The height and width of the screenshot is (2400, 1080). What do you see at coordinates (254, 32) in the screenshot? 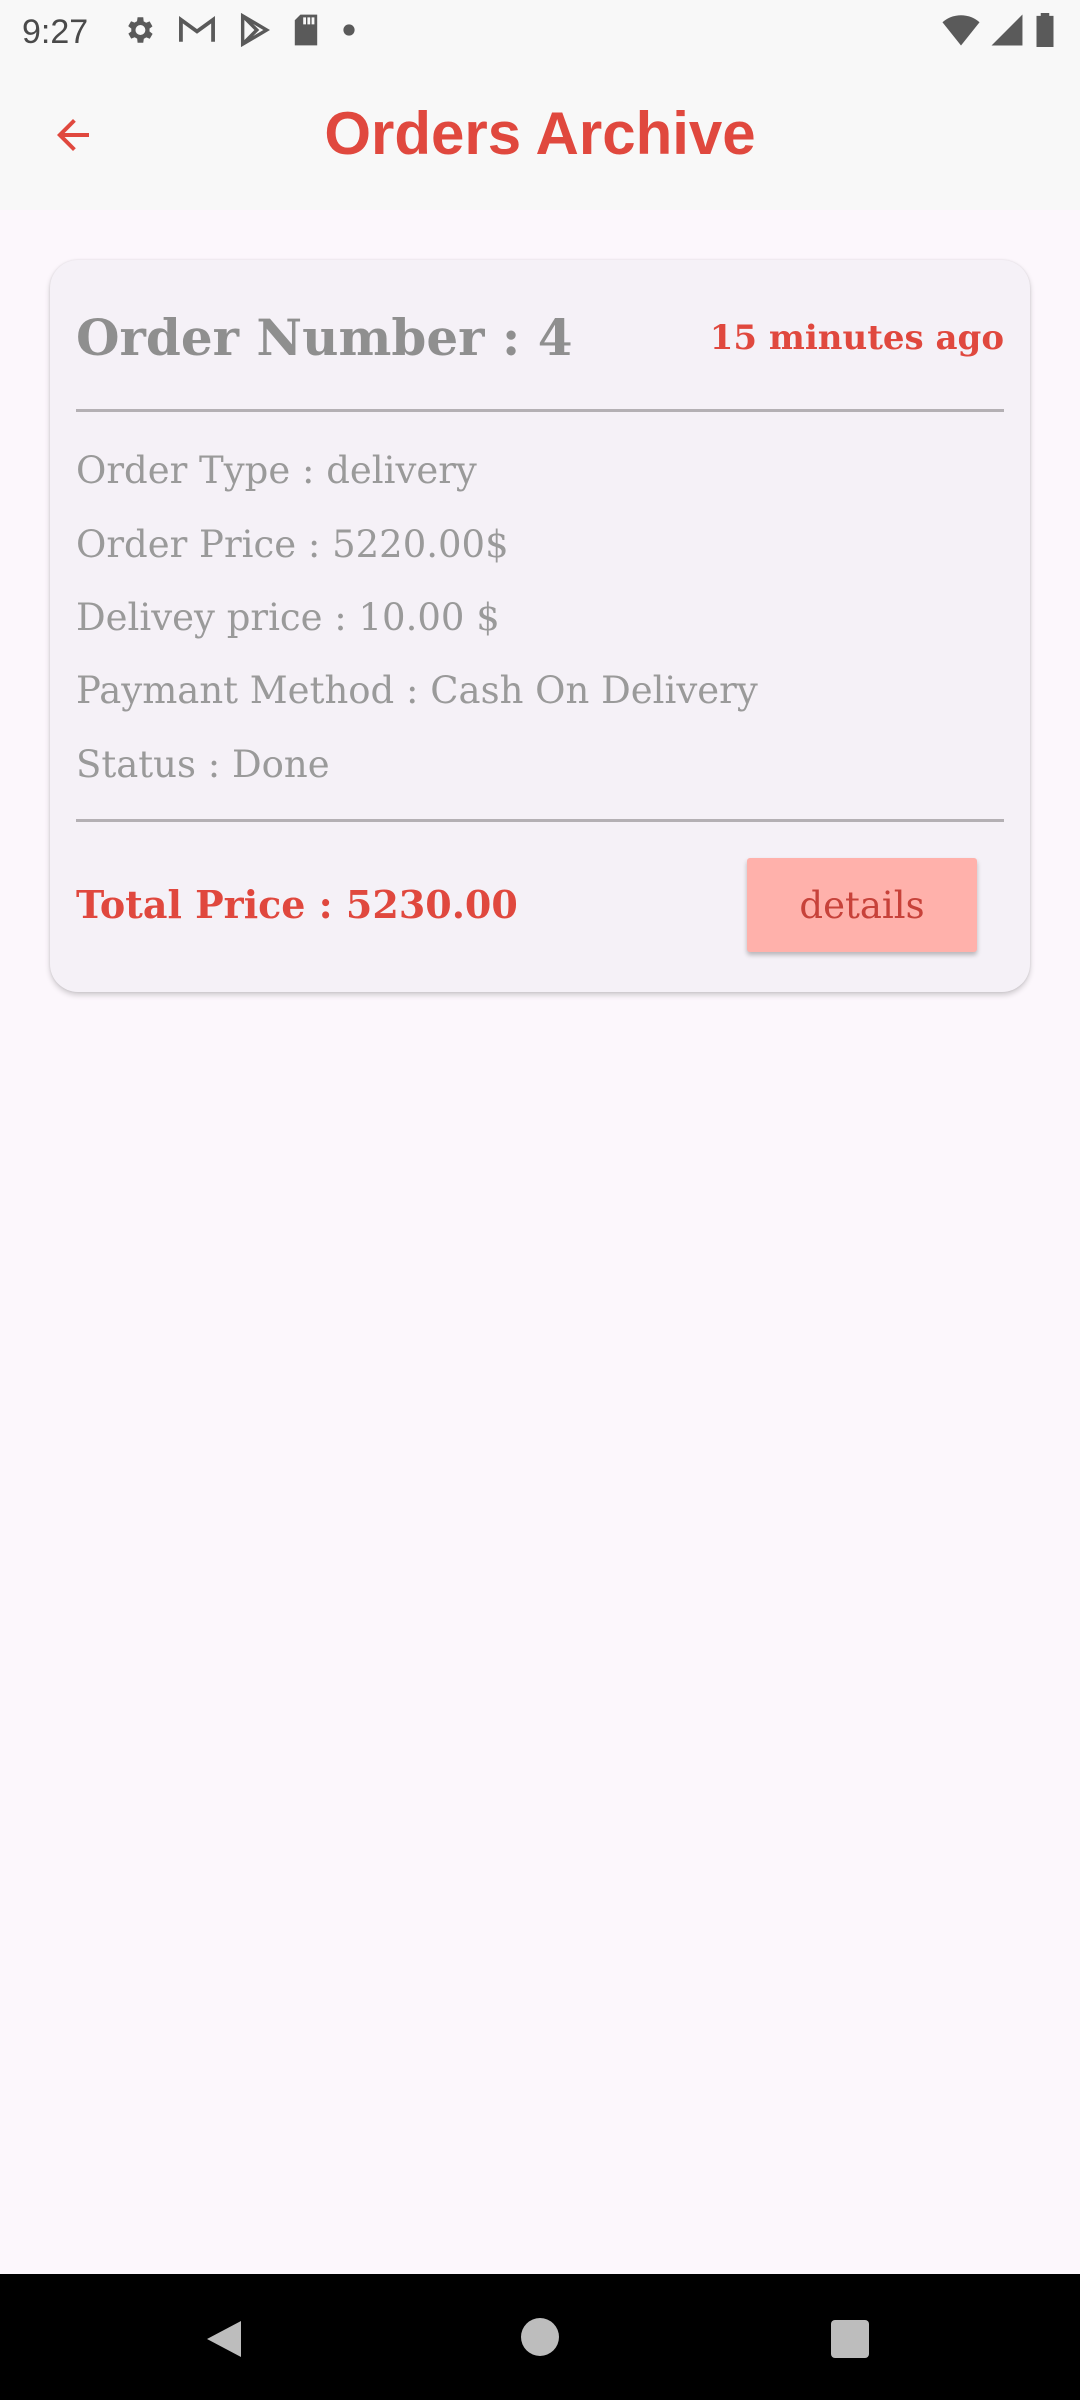
I see `play-store-icon` at bounding box center [254, 32].